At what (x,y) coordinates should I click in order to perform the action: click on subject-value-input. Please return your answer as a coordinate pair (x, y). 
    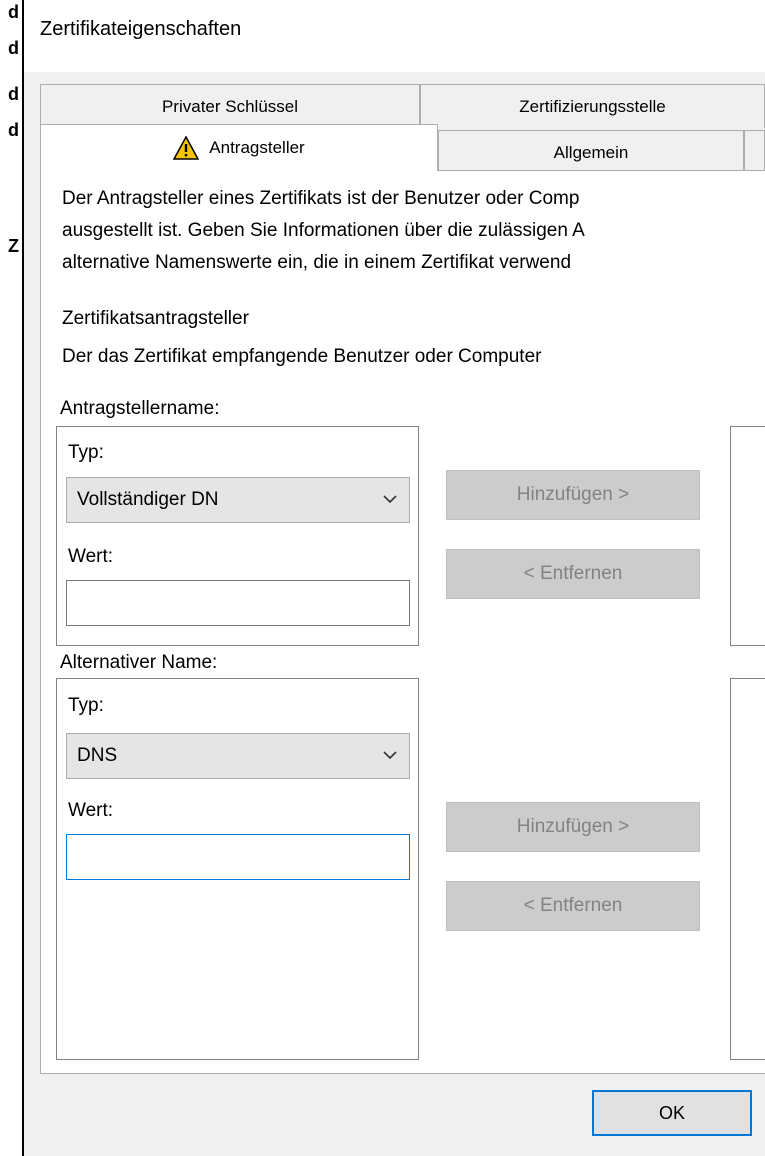
    Looking at the image, I should click on (238, 603).